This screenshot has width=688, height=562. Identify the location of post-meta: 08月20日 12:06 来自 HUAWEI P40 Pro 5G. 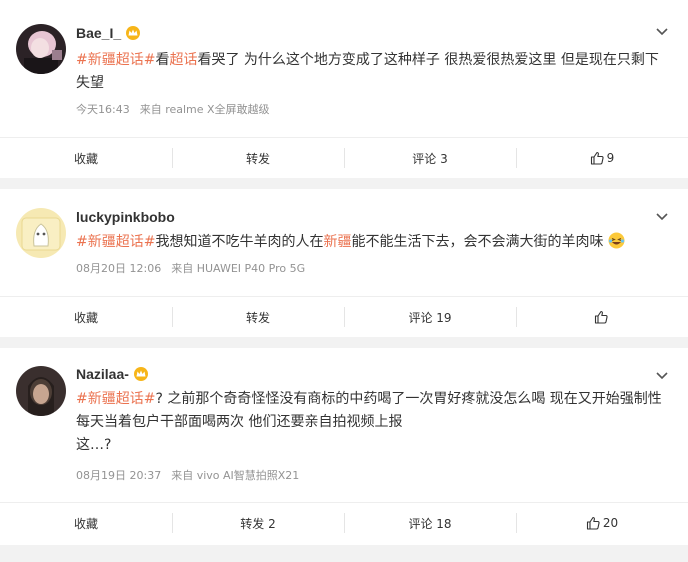
(195, 268).